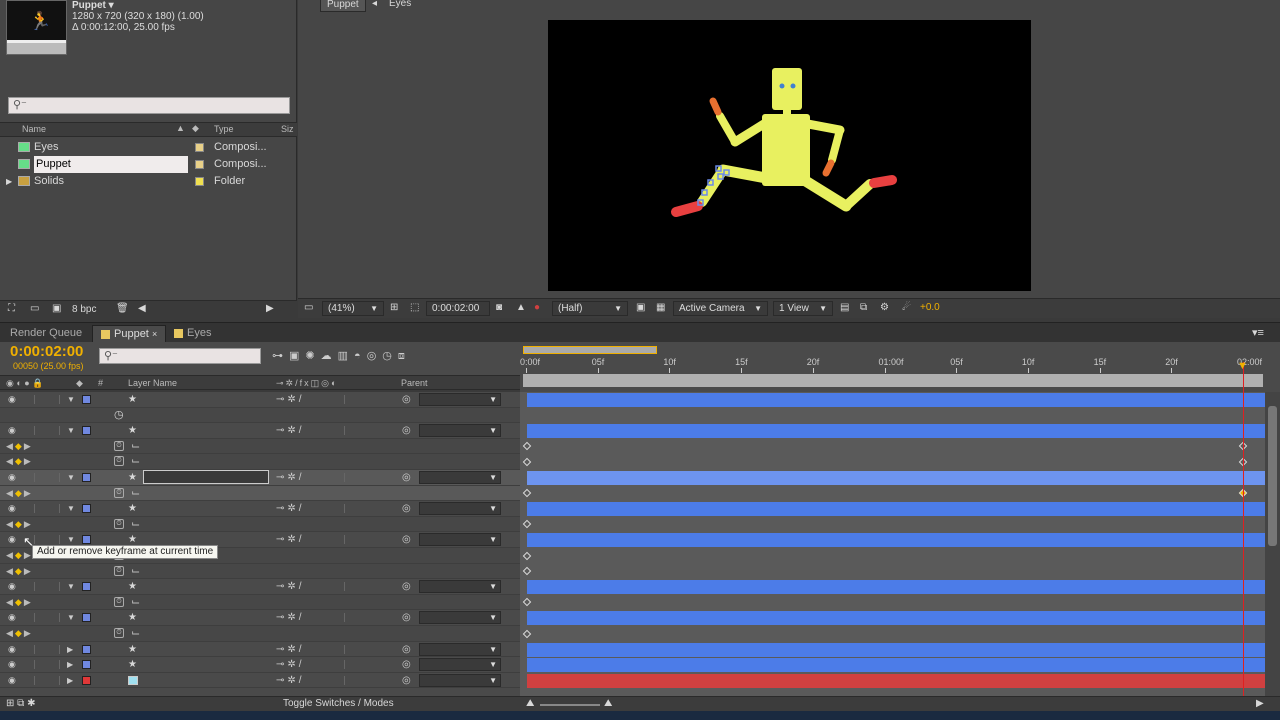  What do you see at coordinates (353, 308) in the screenshot?
I see `zoom-dropdown: (41%) ▼` at bounding box center [353, 308].